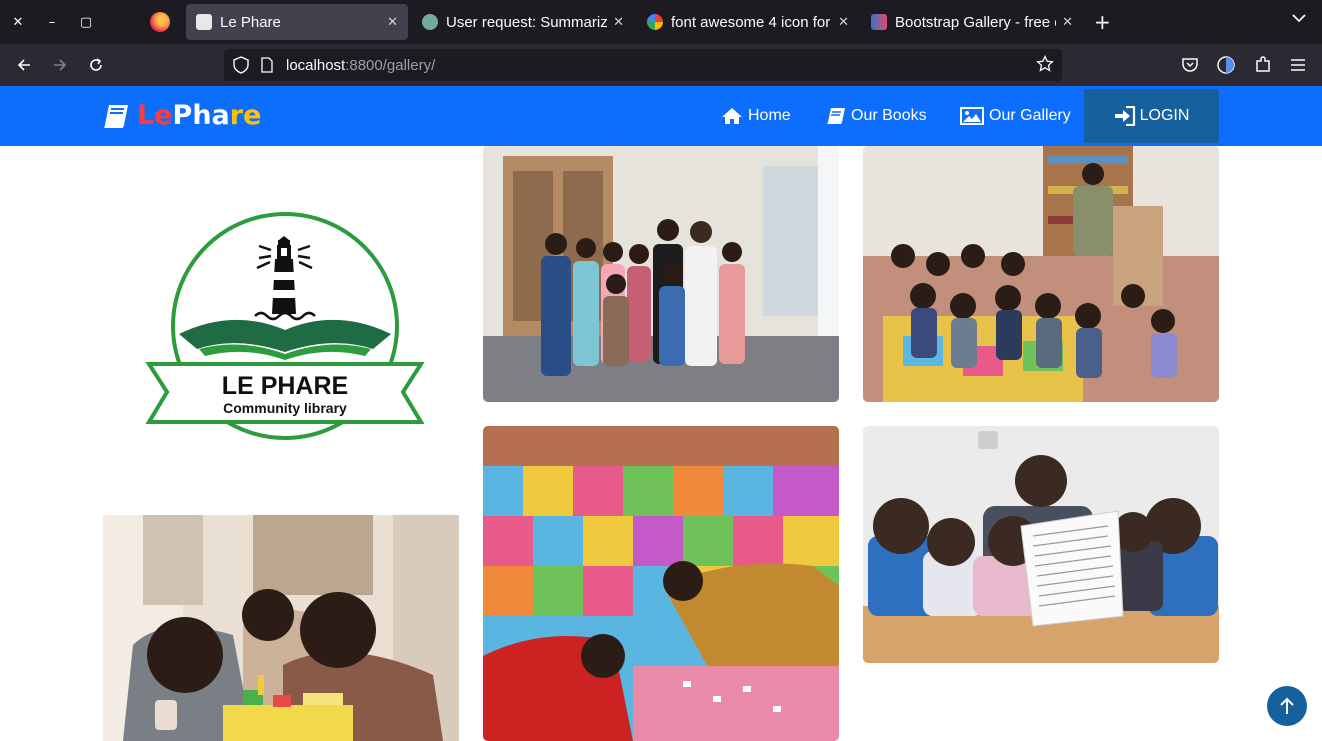 This screenshot has height=741, width=1322. I want to click on url-host: localhost, so click(316, 65).